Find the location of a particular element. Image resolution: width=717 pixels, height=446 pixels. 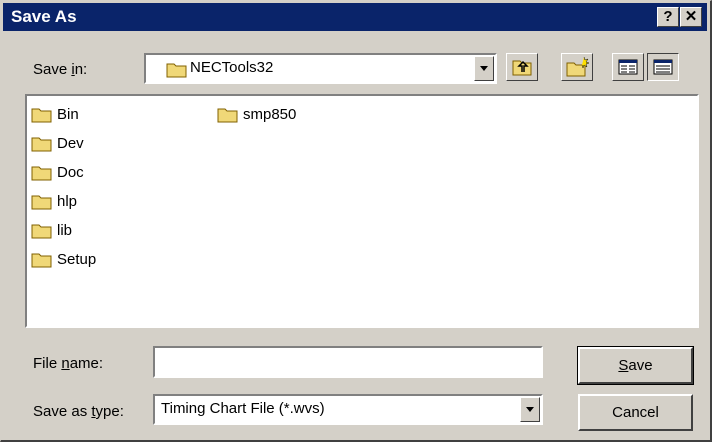

title-bar: Save As ? ✕ is located at coordinates (355, 17).